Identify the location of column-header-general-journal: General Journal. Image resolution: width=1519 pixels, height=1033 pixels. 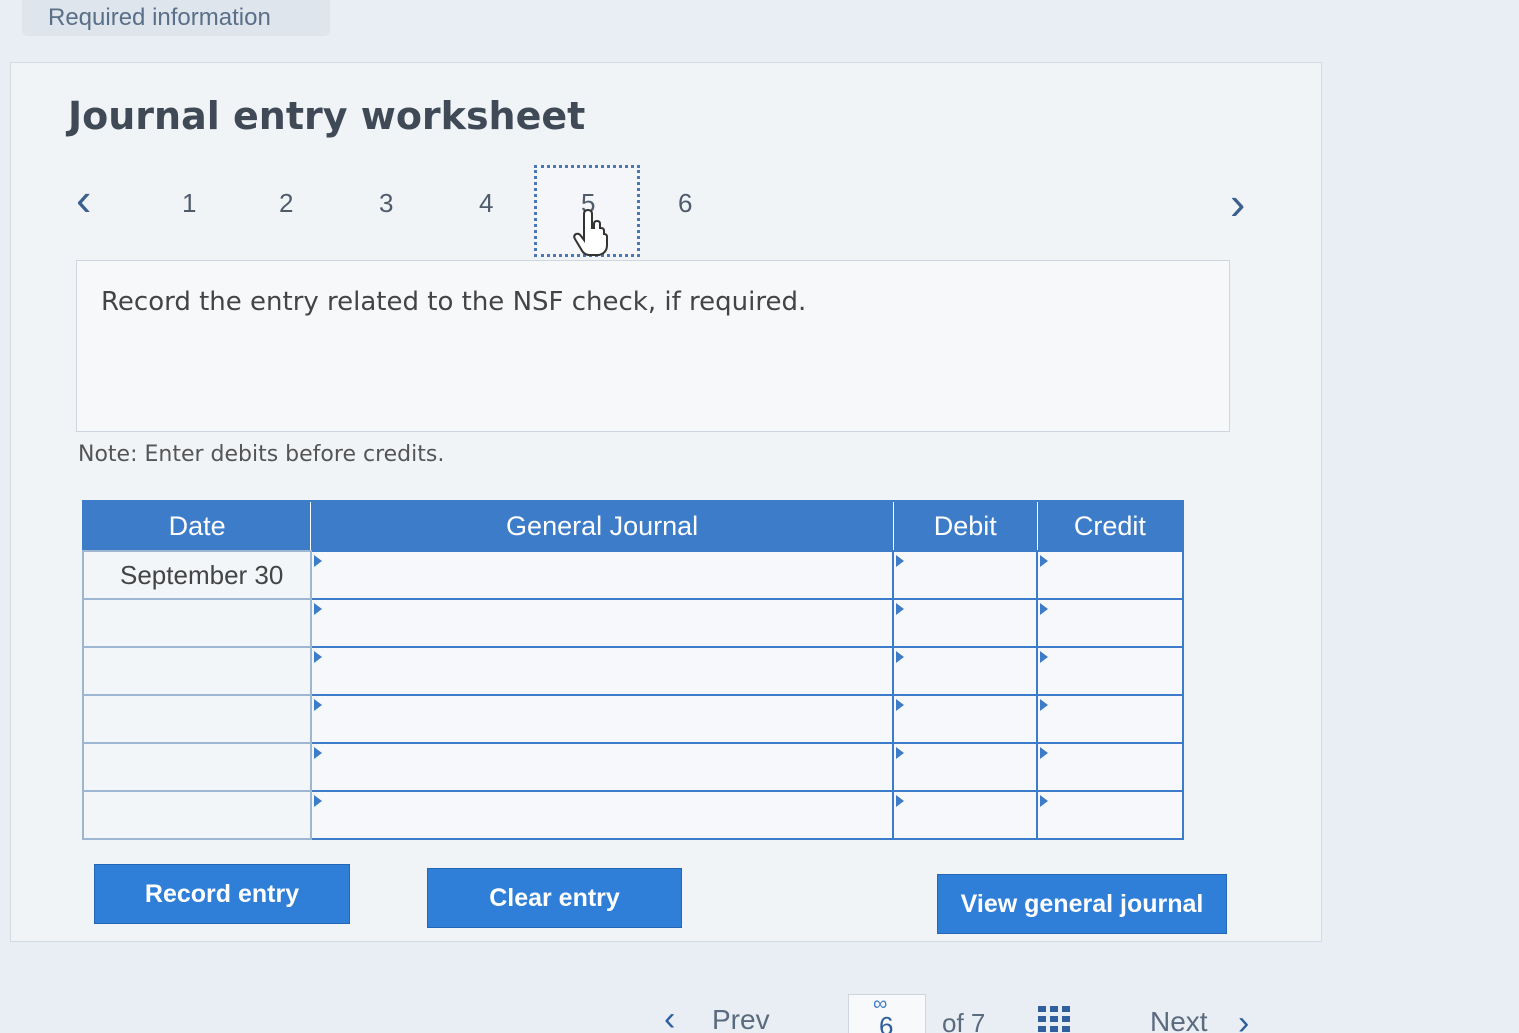
(602, 526).